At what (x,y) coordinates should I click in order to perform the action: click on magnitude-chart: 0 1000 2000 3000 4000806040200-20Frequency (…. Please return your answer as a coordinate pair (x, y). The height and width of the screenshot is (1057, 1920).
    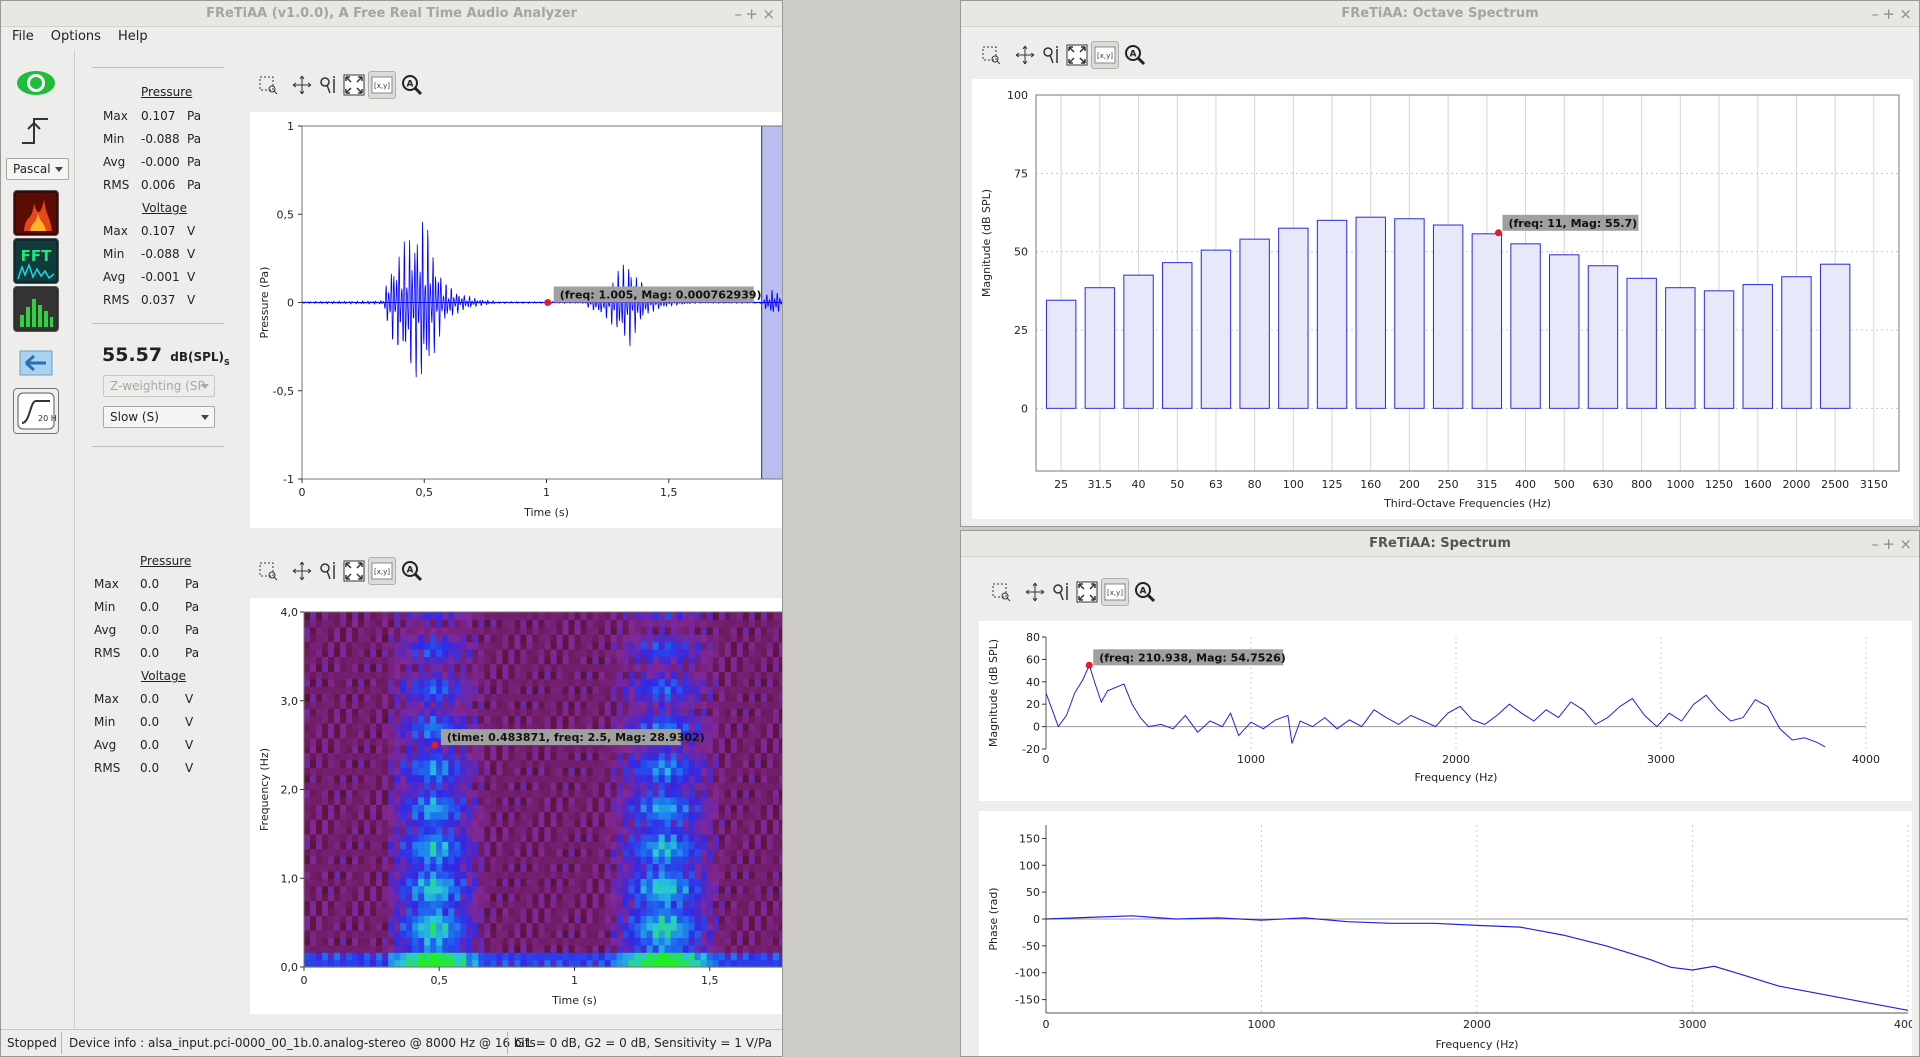
    Looking at the image, I should click on (1445, 711).